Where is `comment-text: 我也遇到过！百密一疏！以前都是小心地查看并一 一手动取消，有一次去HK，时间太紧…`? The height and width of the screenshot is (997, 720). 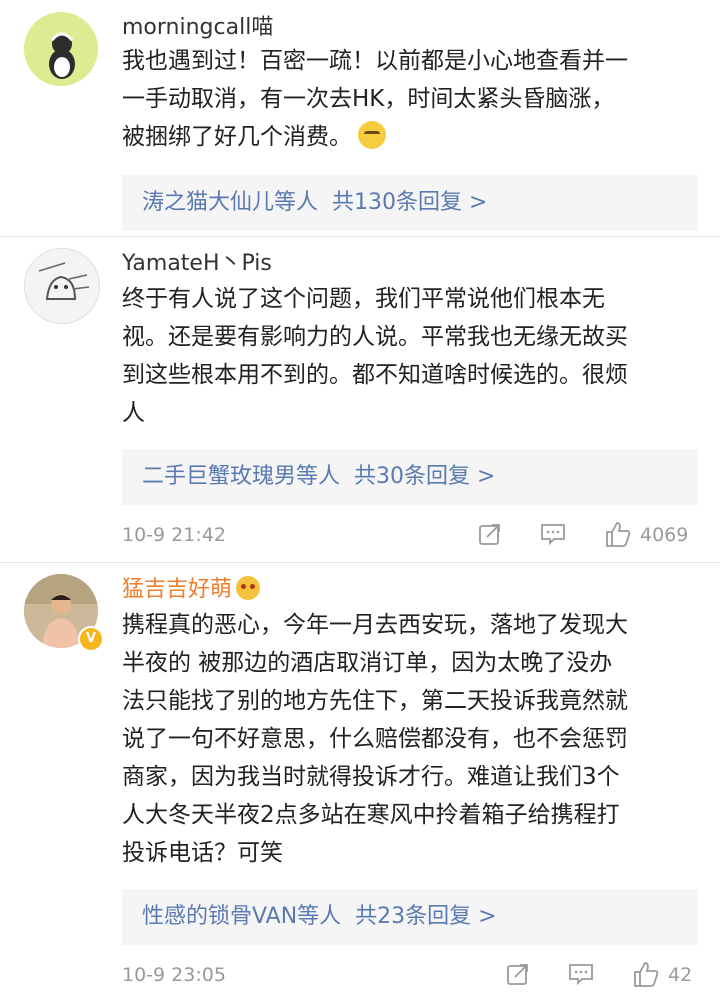 comment-text: 我也遇到过！百密一疏！以前都是小心地查看并一 一手动取消，有一次去HK，时间太紧… is located at coordinates (411, 99).